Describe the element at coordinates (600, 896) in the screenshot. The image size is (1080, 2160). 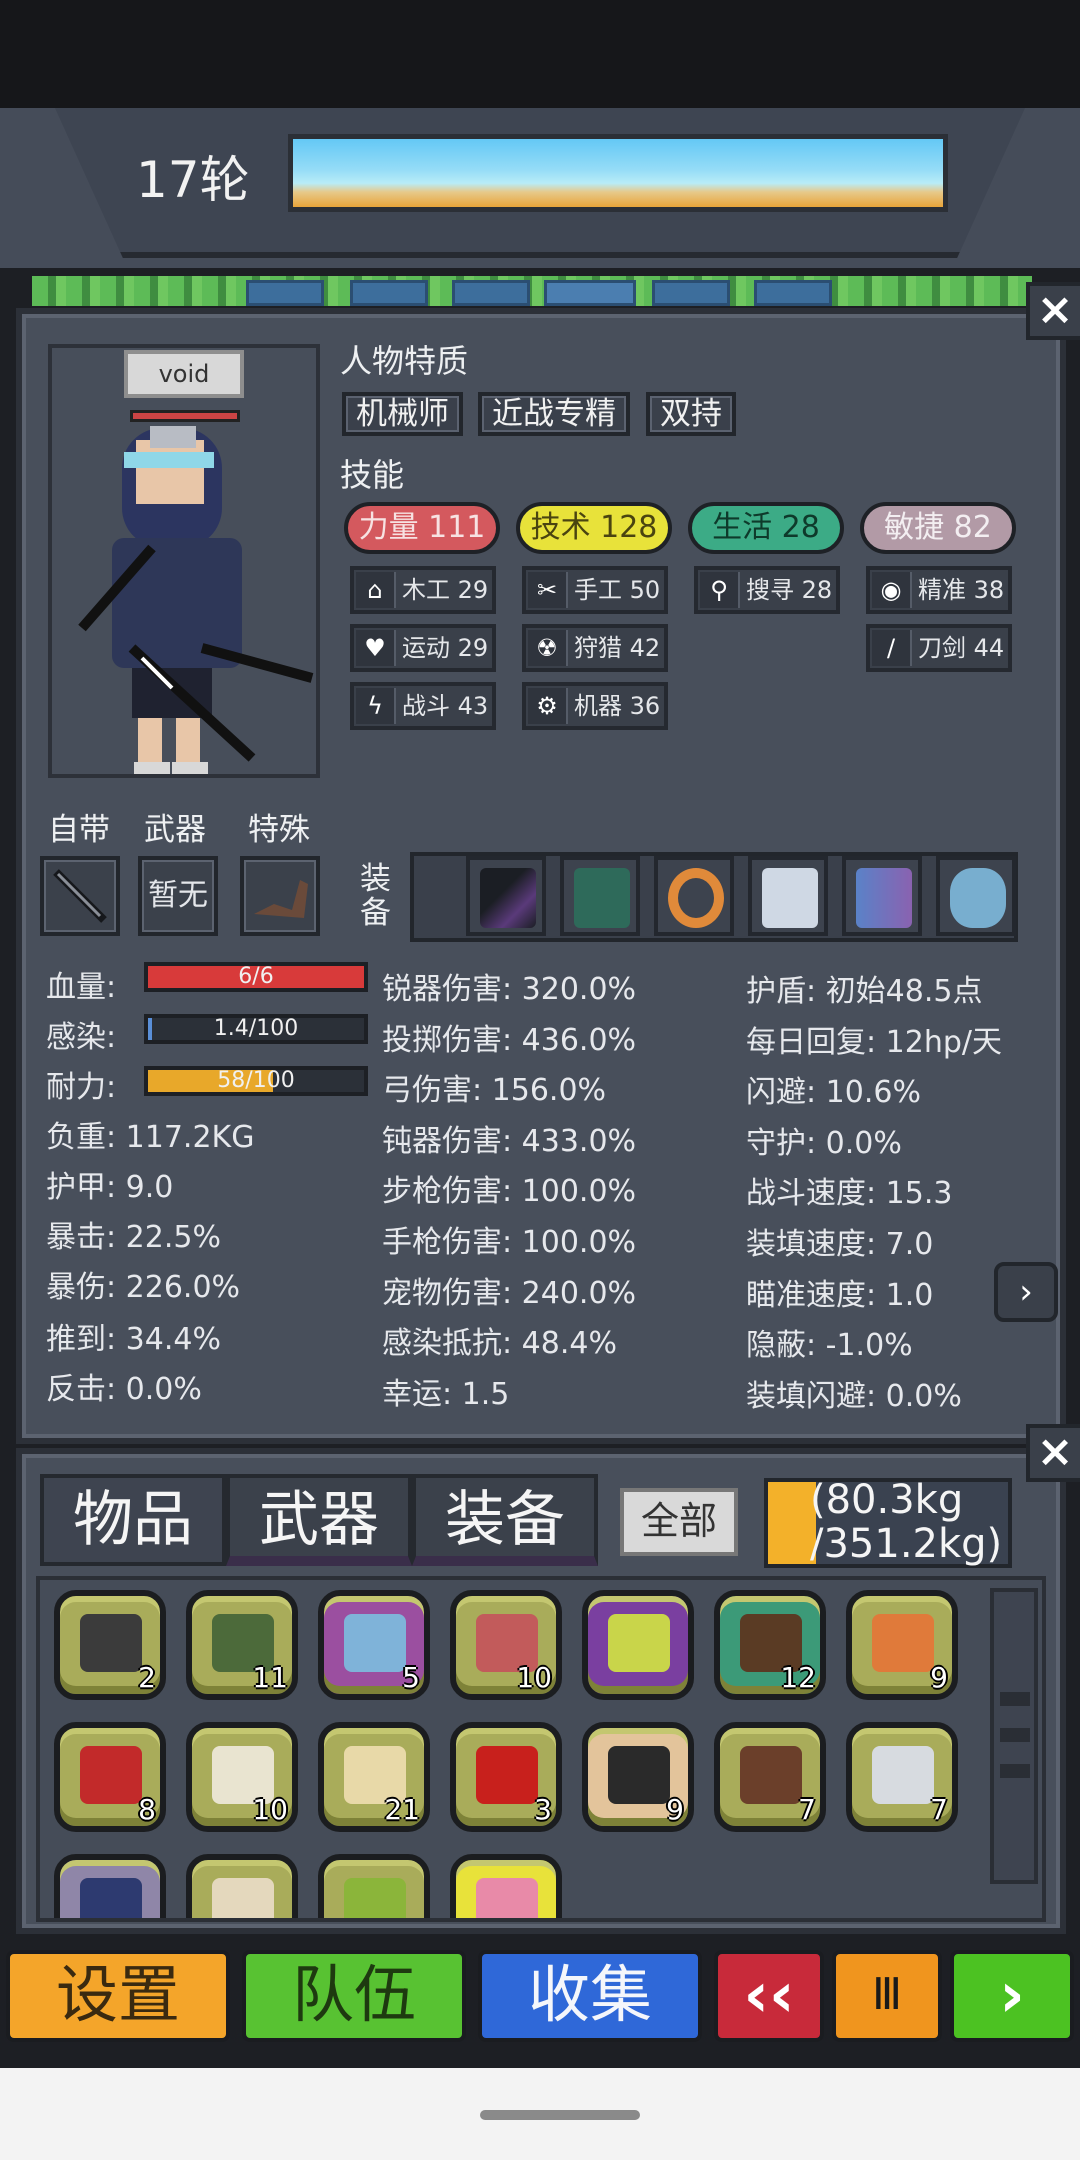
I see `camo-vest-slot` at that location.